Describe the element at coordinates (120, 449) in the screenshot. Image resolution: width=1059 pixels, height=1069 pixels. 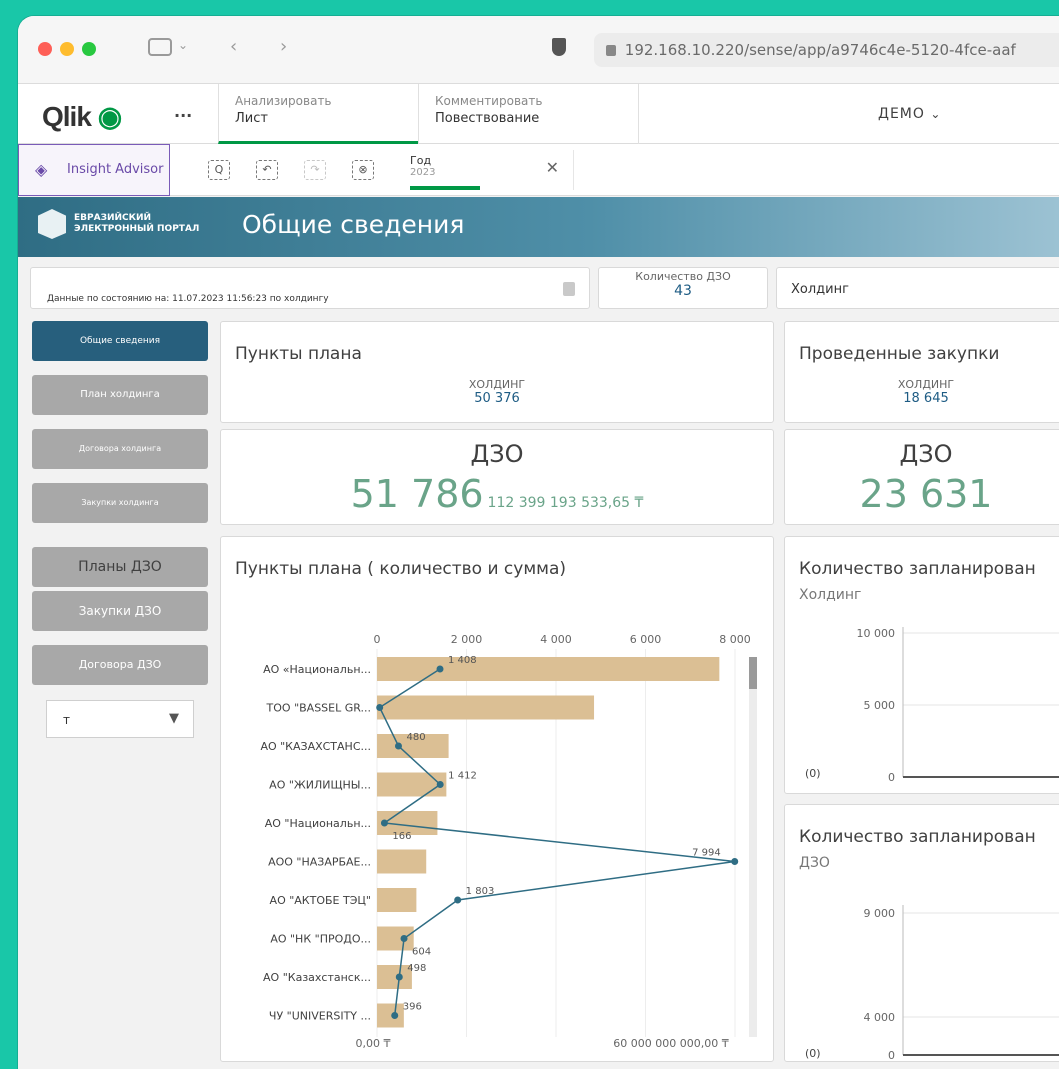
I see `nav-holding-contracts: Договора холдинга` at that location.